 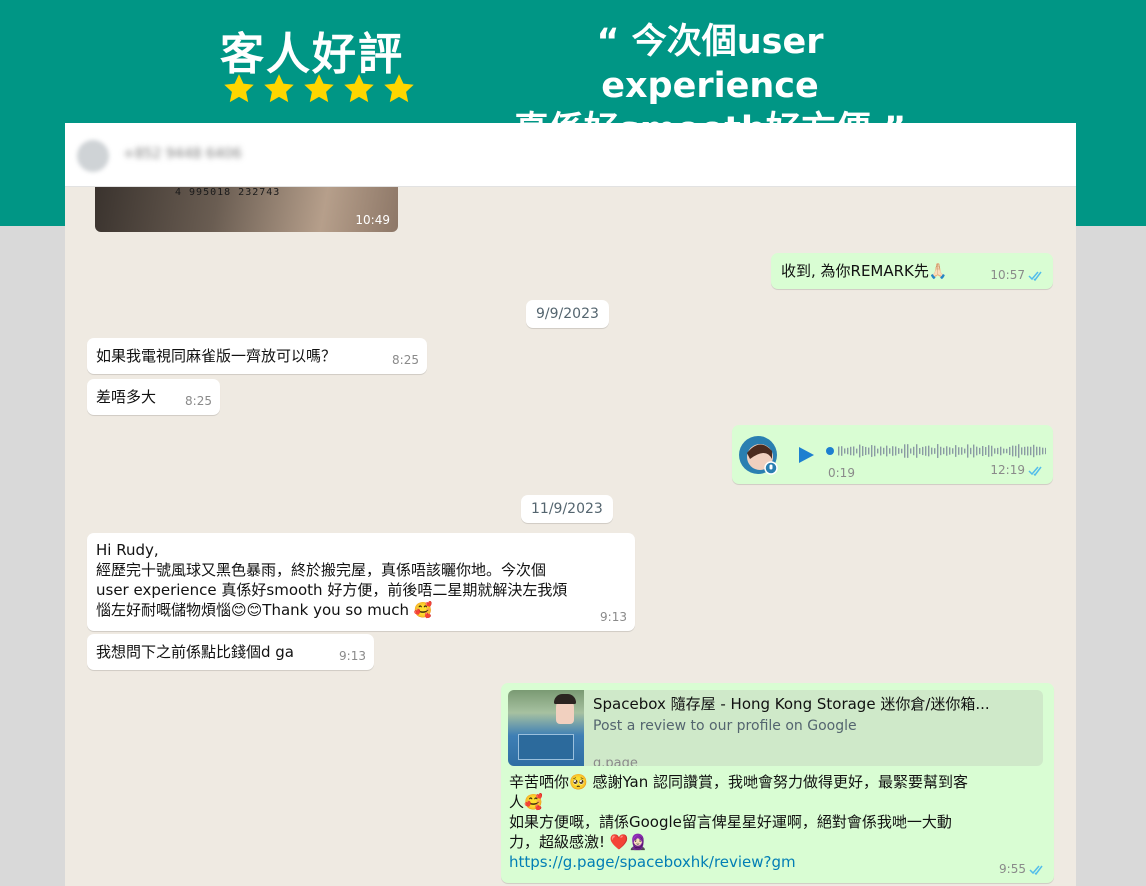 What do you see at coordinates (372, 220) in the screenshot?
I see `message-time: 10:49` at bounding box center [372, 220].